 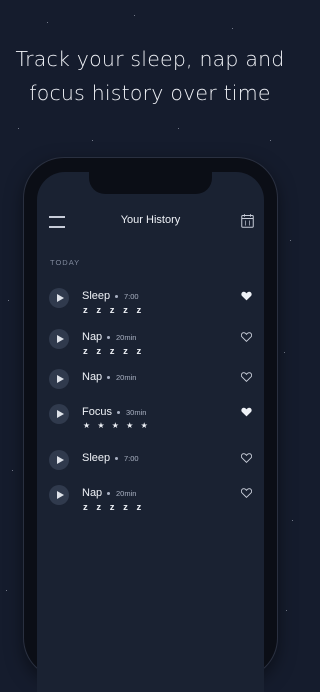 I want to click on menu-line, so click(x=57, y=227).